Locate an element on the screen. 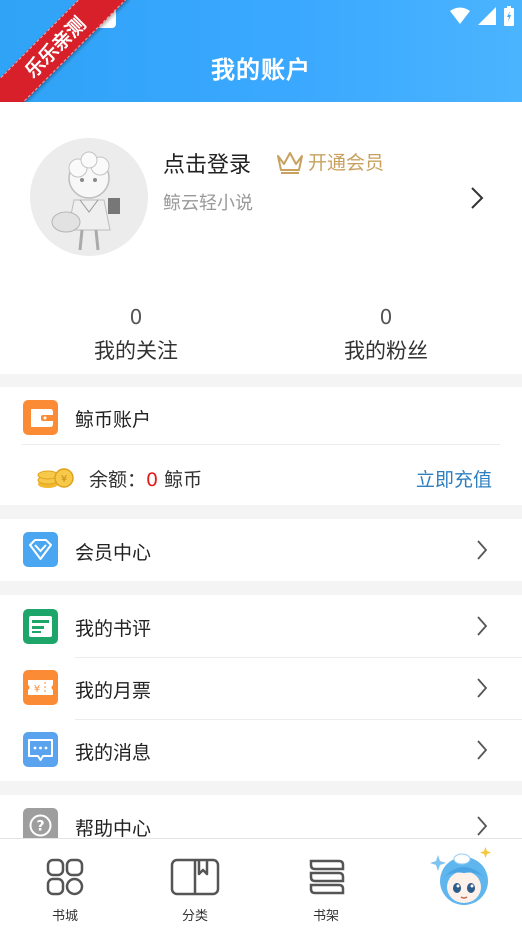  crown-icon is located at coordinates (290, 162).